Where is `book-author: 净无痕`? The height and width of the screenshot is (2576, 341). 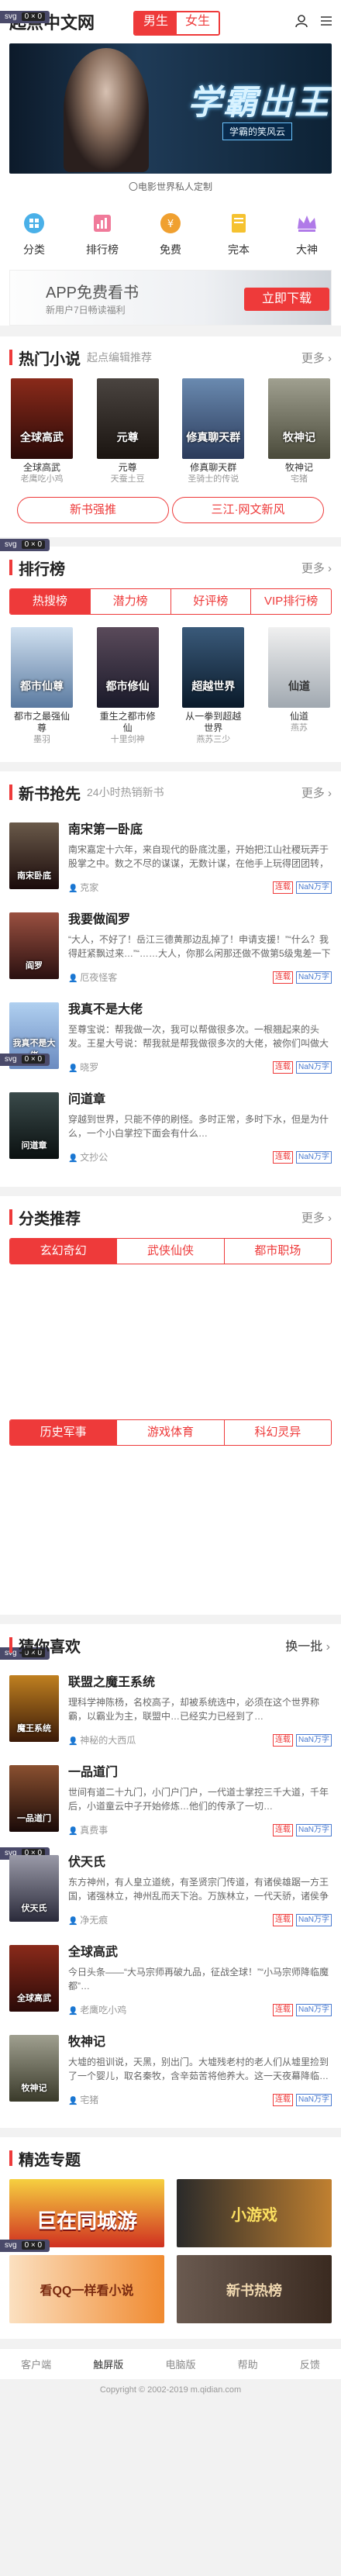
book-author: 净无痕 is located at coordinates (88, 1919).